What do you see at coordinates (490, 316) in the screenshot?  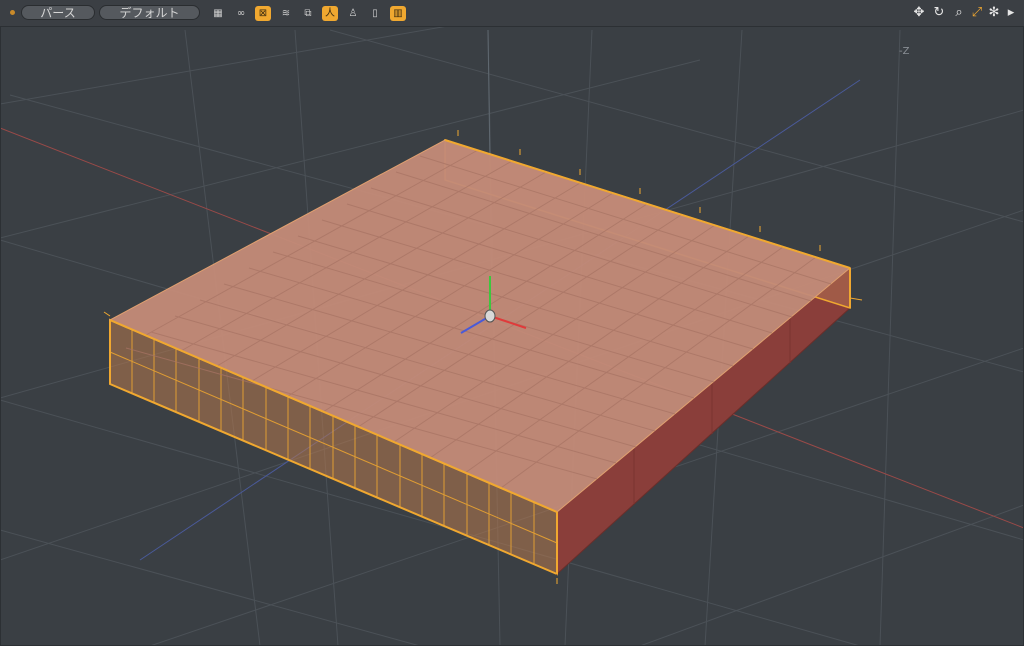 I see `gizmo-center-handle` at bounding box center [490, 316].